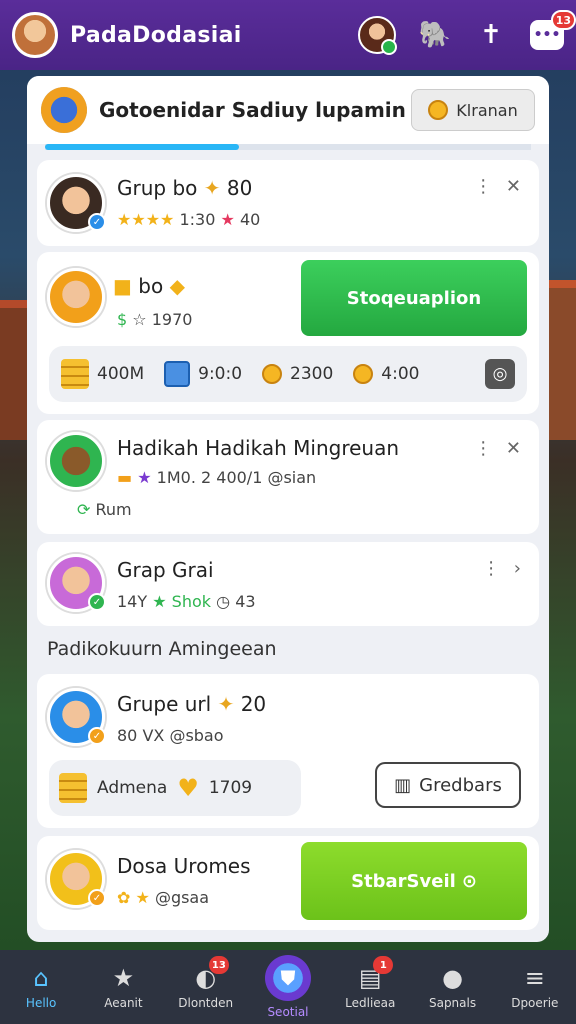  I want to click on card-sub: ▬ ★ 1M0. 2 400/1 @sian, so click(216, 477).